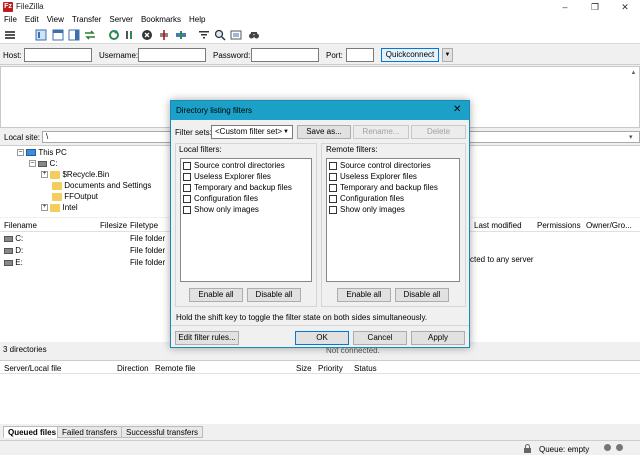 The width and height of the screenshot is (640, 455). Describe the element at coordinates (254, 35) in the screenshot. I see `search-remote-icon` at that location.